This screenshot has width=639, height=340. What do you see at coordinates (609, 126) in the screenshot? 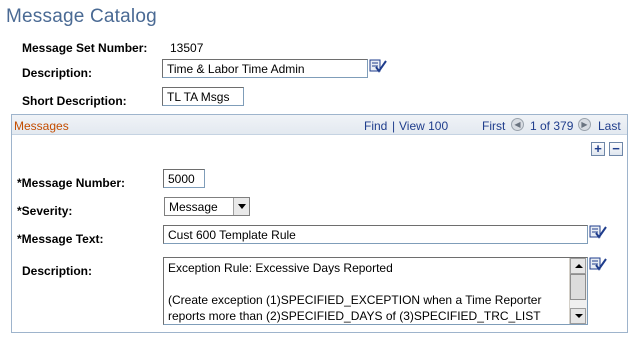
I see `last-link: Last` at bounding box center [609, 126].